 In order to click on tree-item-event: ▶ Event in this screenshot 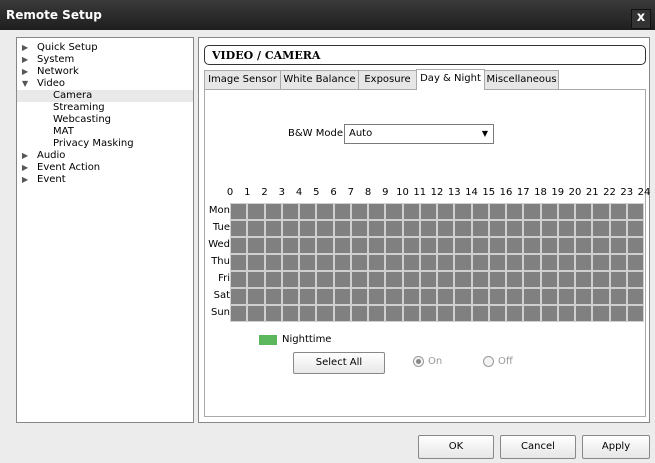, I will do `click(105, 180)`.